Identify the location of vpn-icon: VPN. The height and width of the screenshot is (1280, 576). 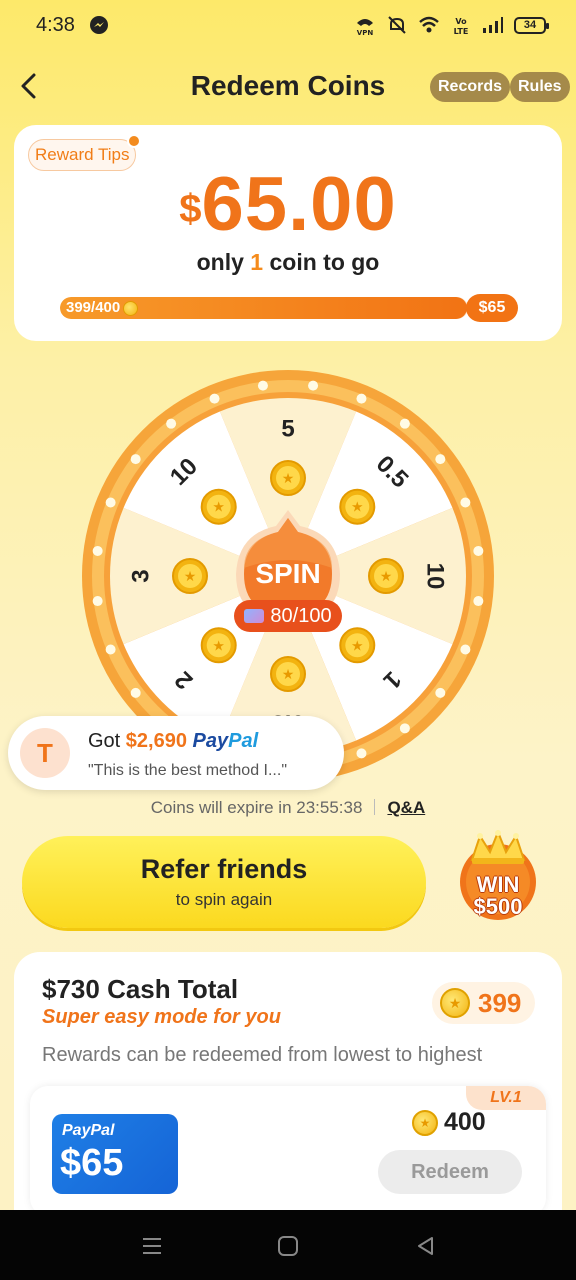
(365, 27).